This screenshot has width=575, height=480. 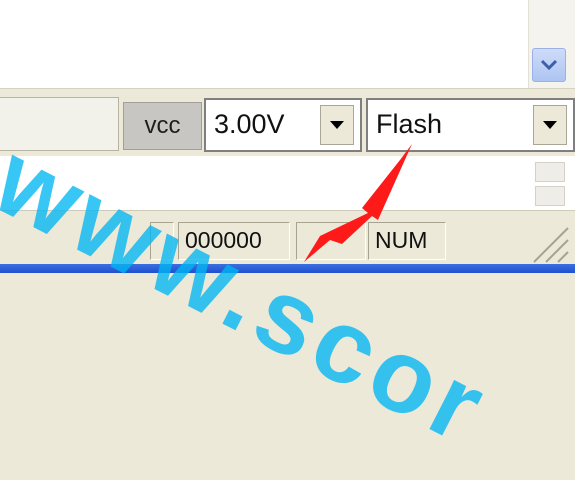 I want to click on mini-scrollbar, so click(x=550, y=185).